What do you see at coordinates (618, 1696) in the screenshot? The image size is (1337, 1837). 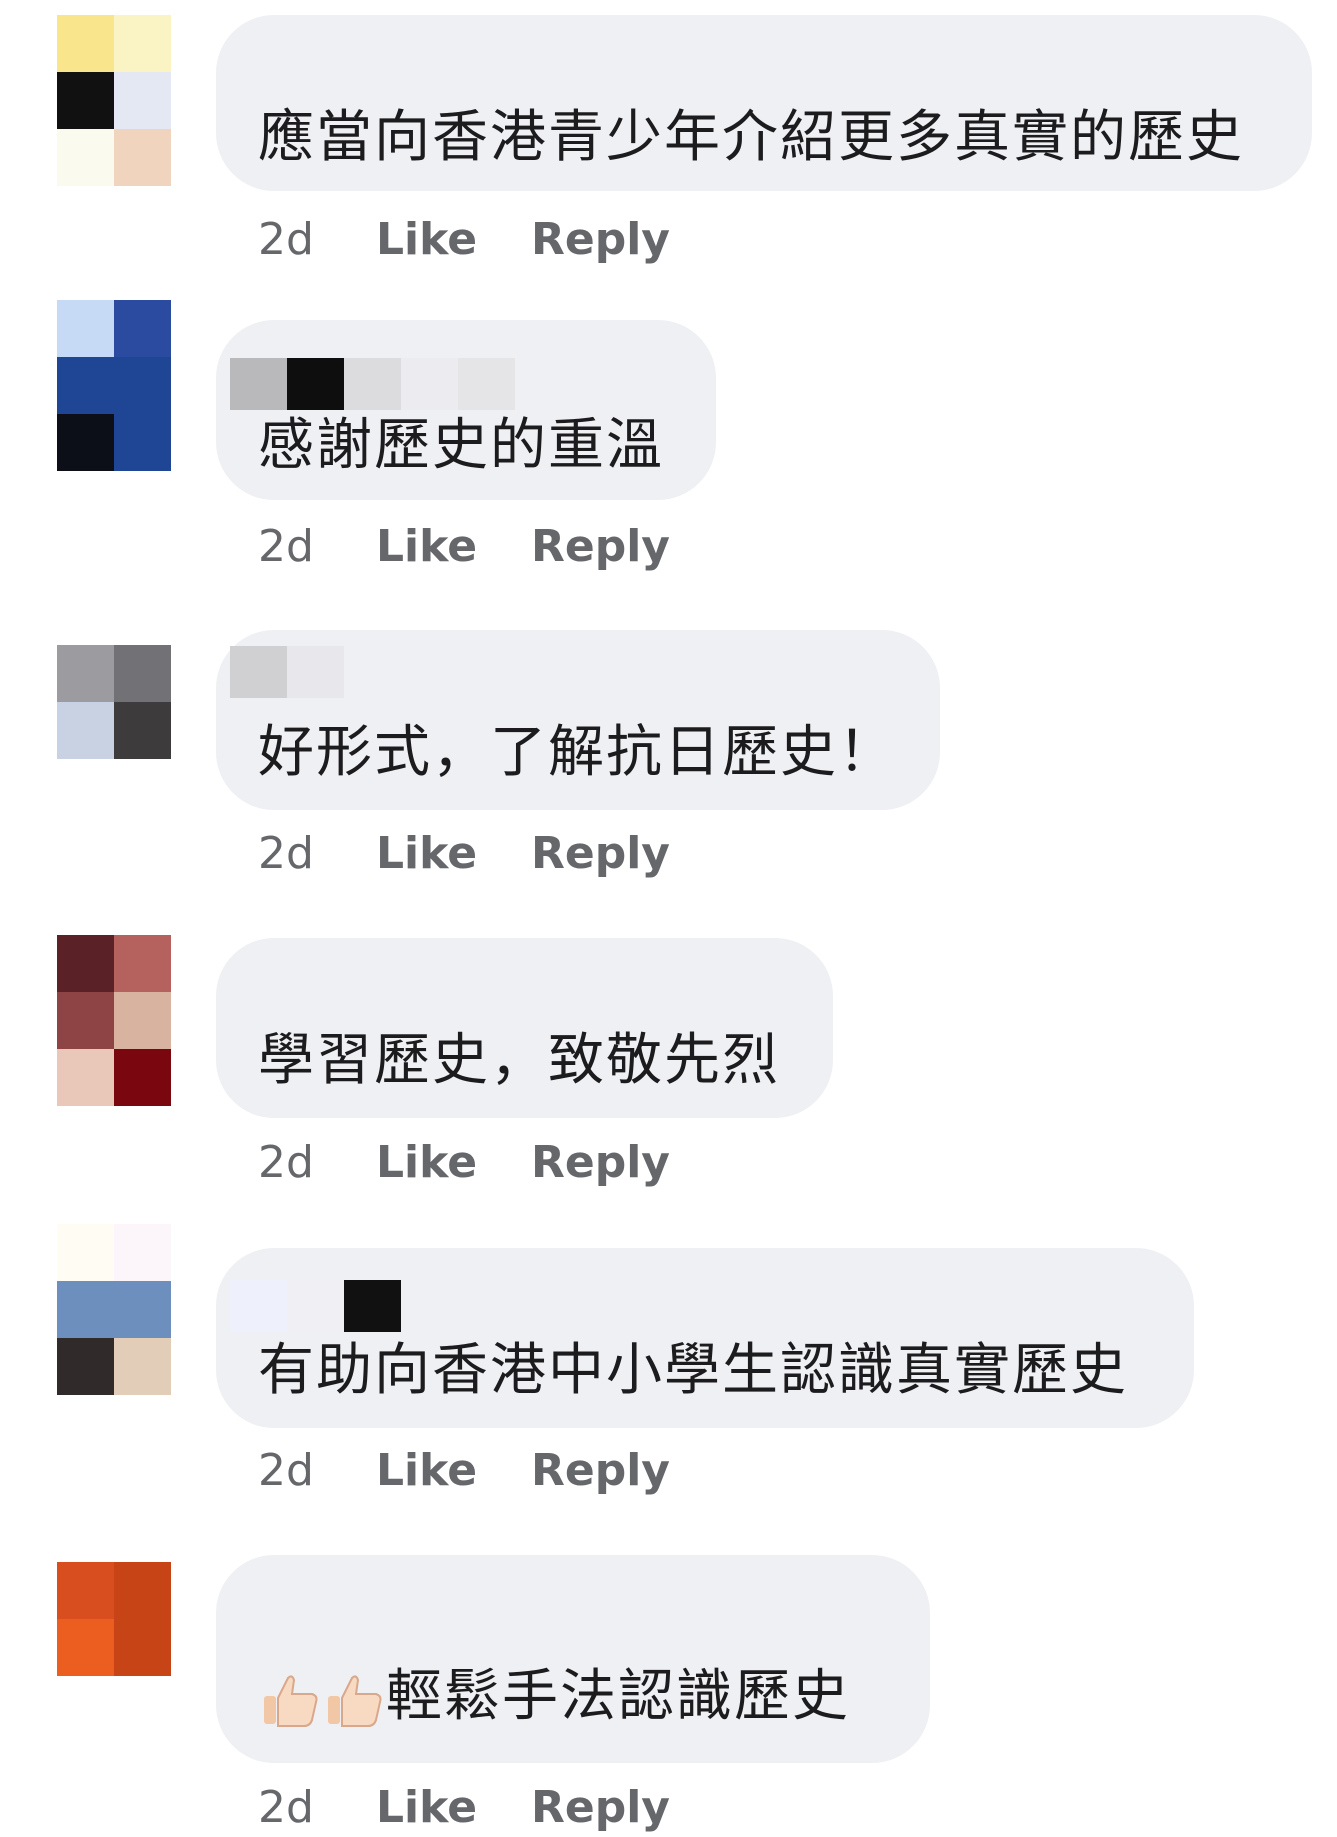 I see `comment-text-label: 輕鬆手法認識歷史` at bounding box center [618, 1696].